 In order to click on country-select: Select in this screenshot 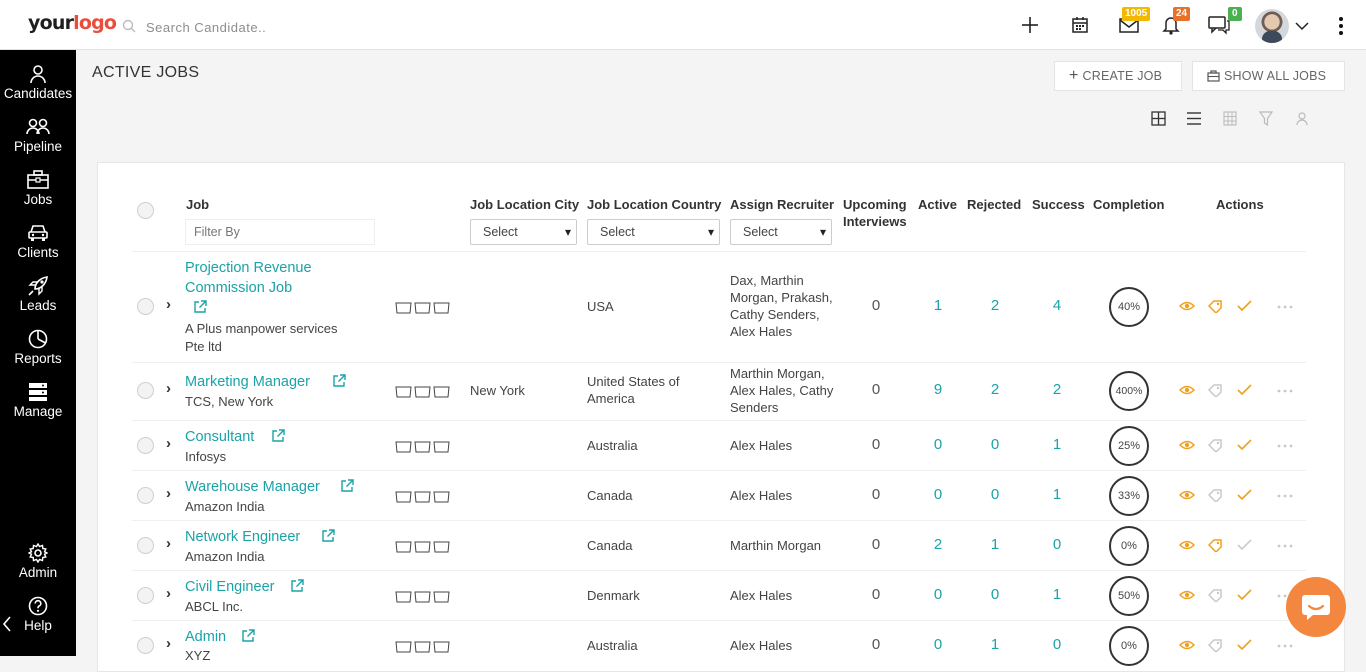, I will do `click(653, 232)`.